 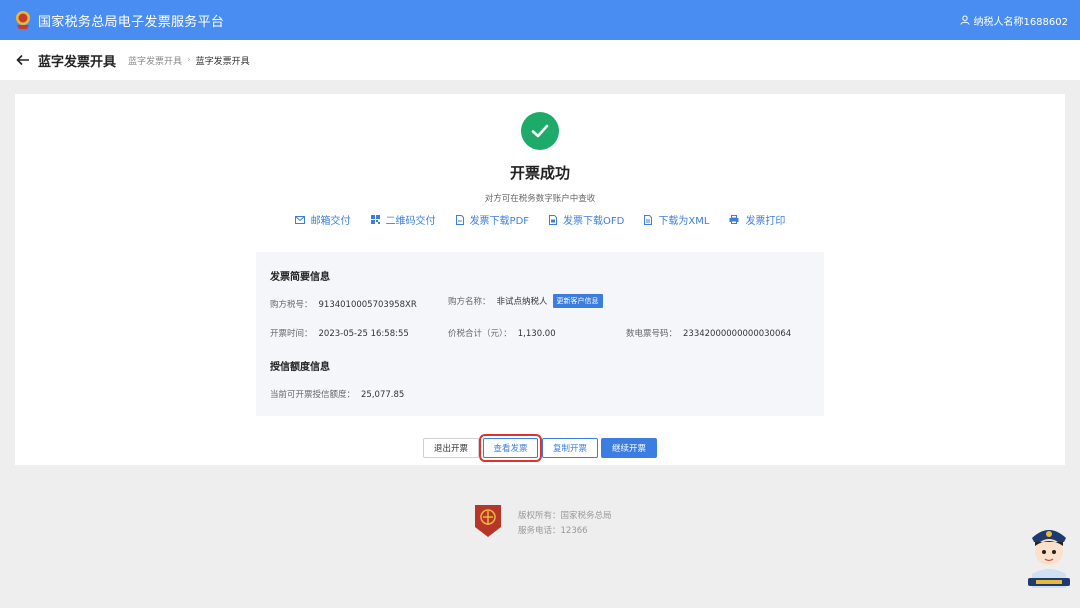 What do you see at coordinates (1049, 553) in the screenshot?
I see `tax-assistant-mascot-icon` at bounding box center [1049, 553].